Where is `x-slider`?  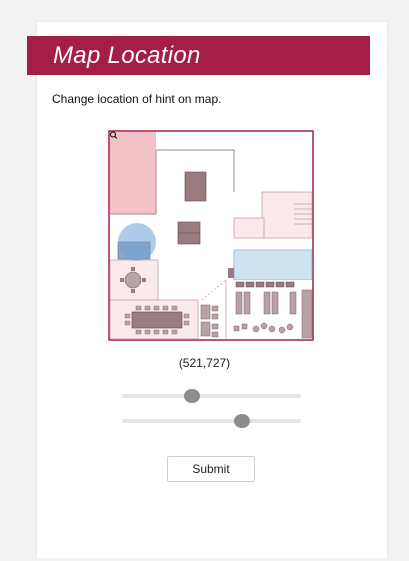 x-slider is located at coordinates (211, 396).